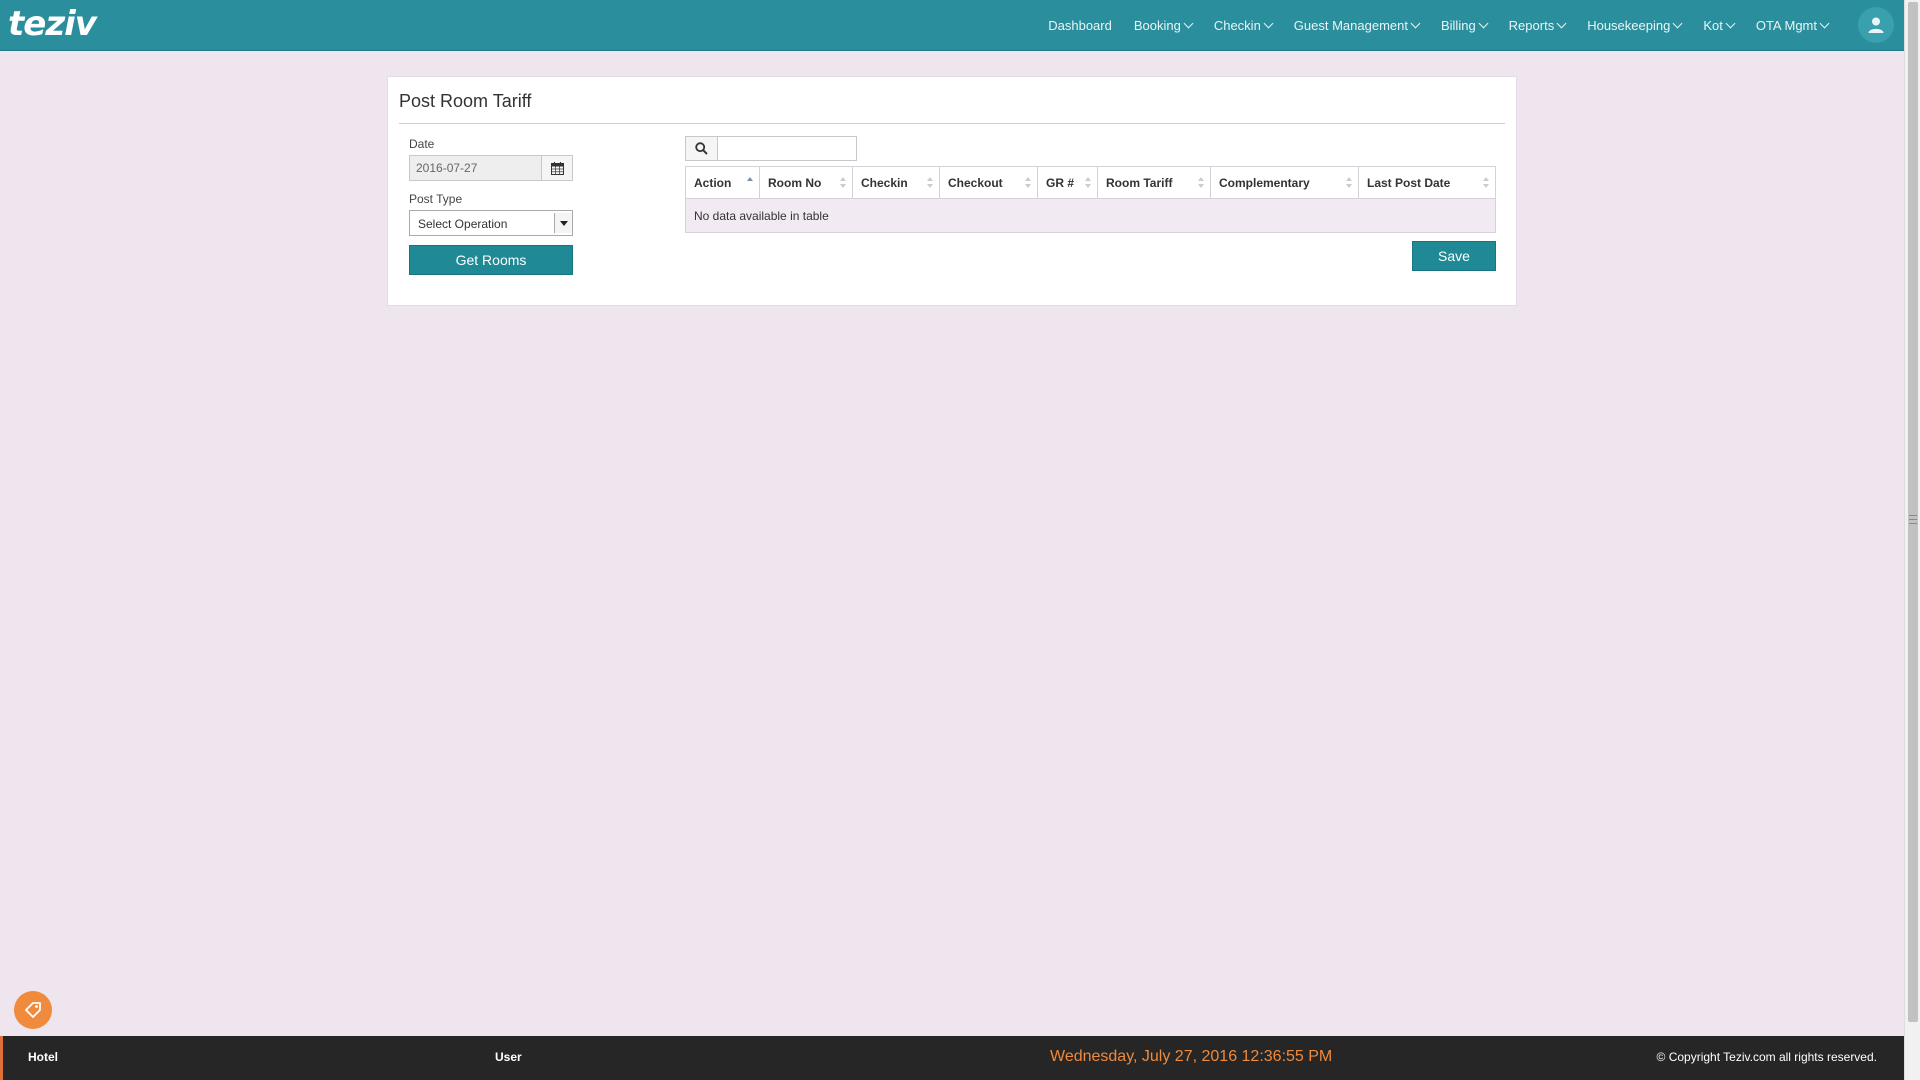  What do you see at coordinates (476, 168) in the screenshot?
I see `date-input` at bounding box center [476, 168].